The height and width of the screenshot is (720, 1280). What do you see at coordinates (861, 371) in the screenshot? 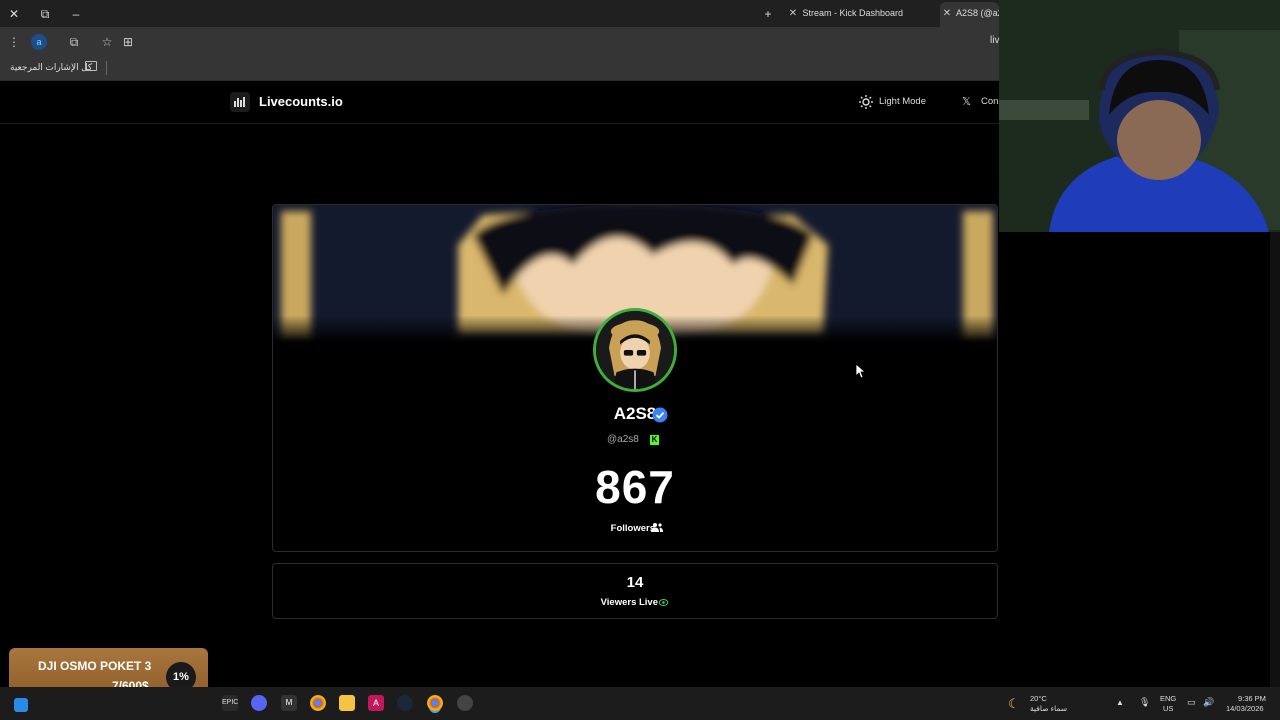
I see `mouse-cursor-icon` at bounding box center [861, 371].